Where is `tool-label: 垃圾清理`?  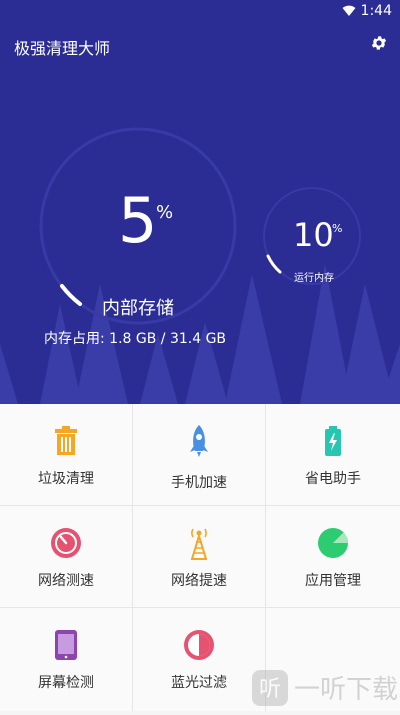 tool-label: 垃圾清理 is located at coordinates (66, 479).